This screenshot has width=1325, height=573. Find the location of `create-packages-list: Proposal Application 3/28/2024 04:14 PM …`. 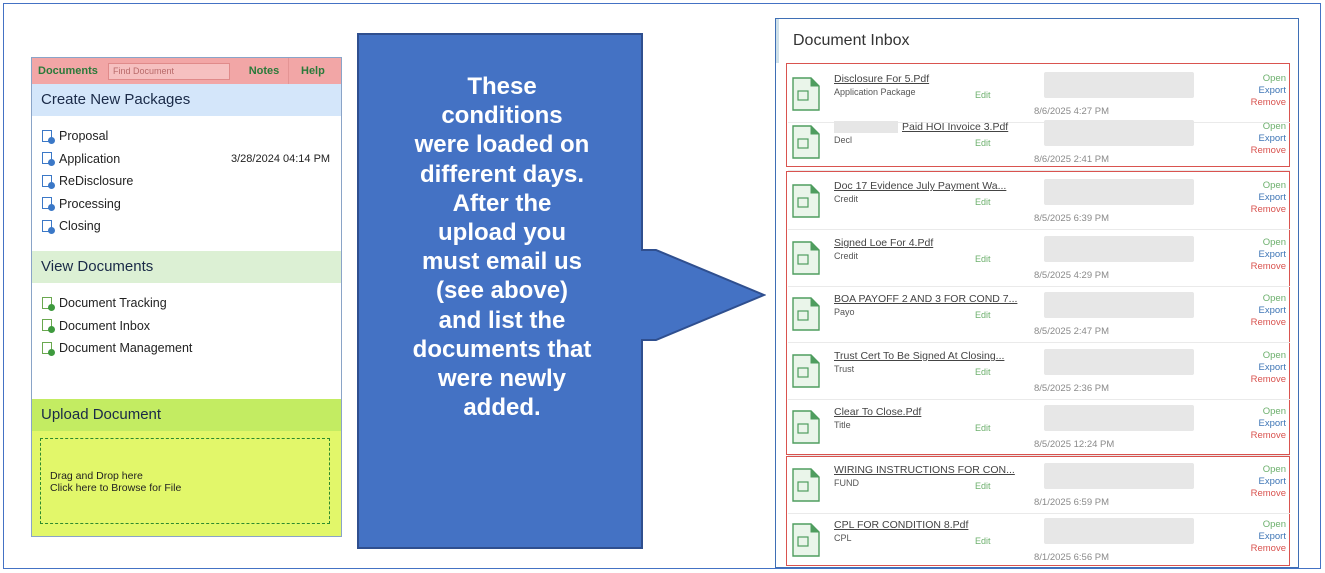

create-packages-list: Proposal Application 3/28/2024 04:14 PM … is located at coordinates (186, 183).